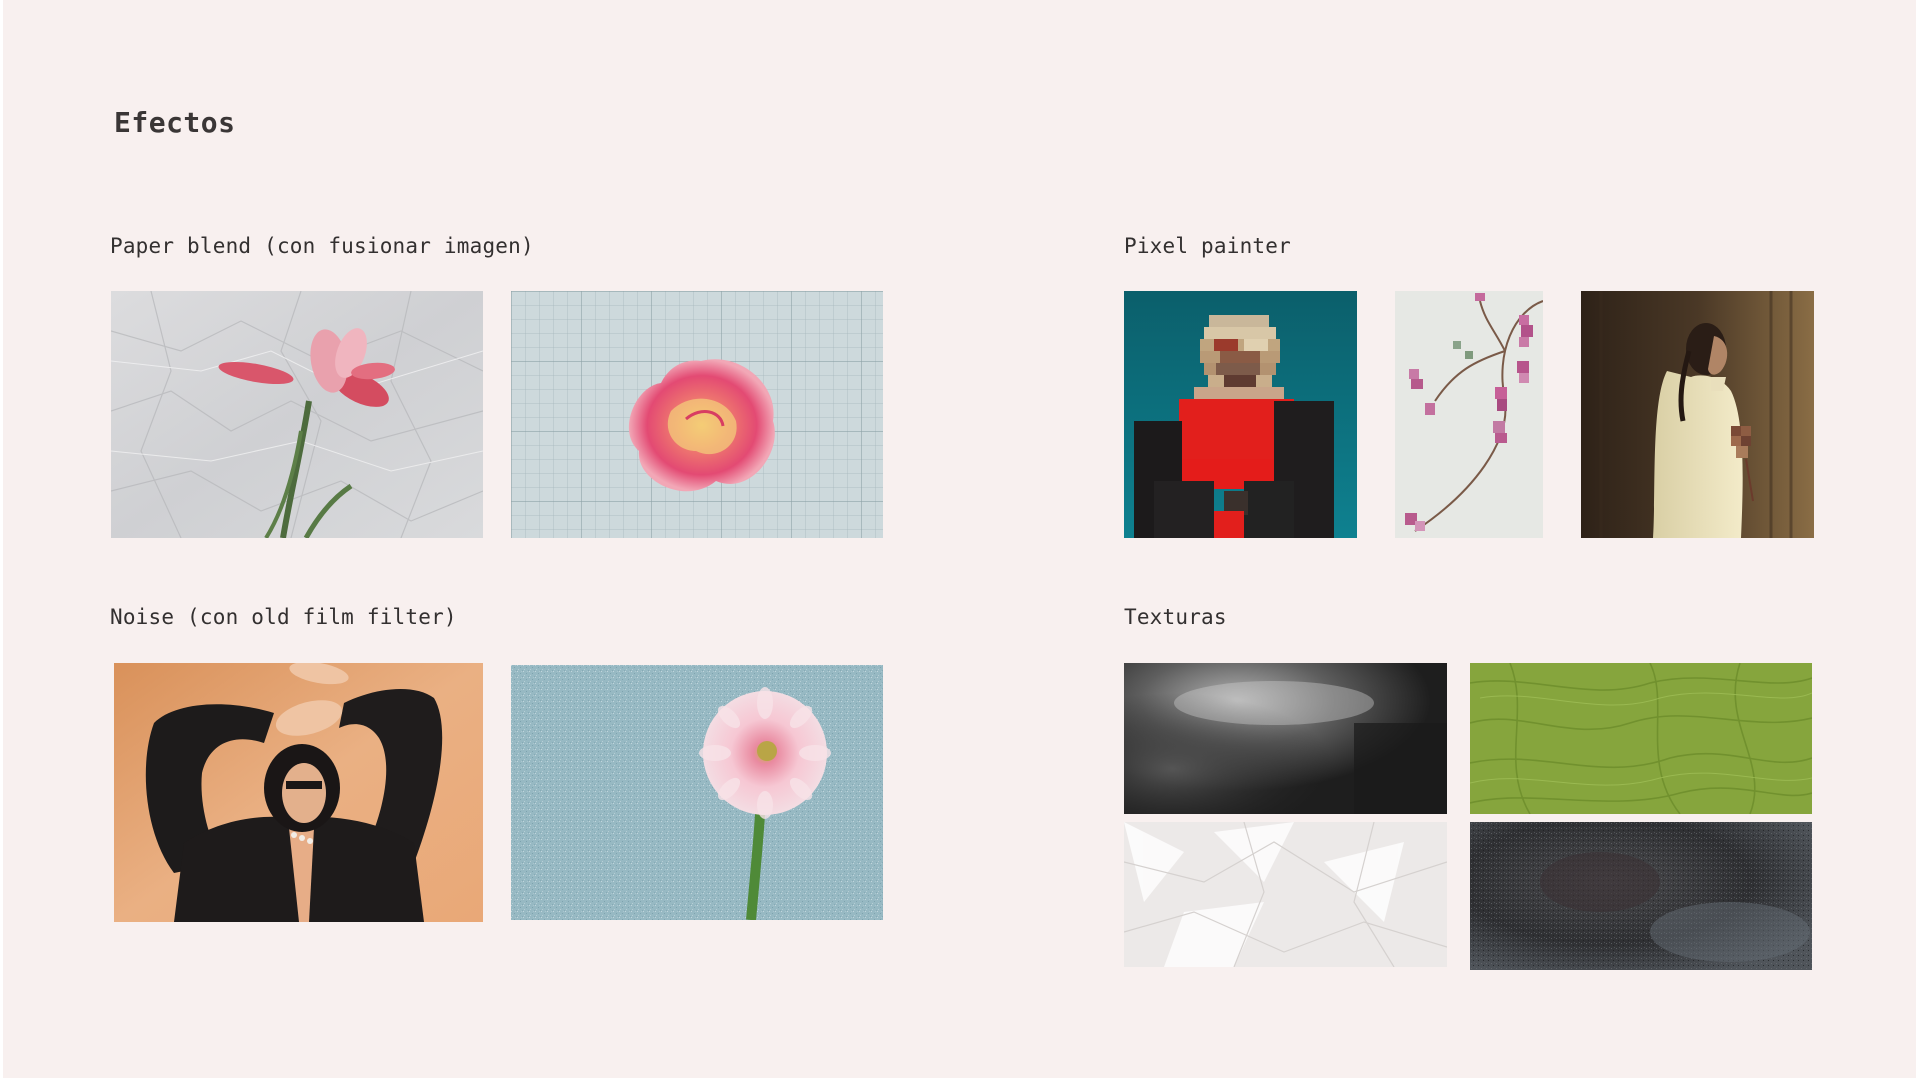  What do you see at coordinates (297, 414) in the screenshot?
I see `paper-blend-iris-image` at bounding box center [297, 414].